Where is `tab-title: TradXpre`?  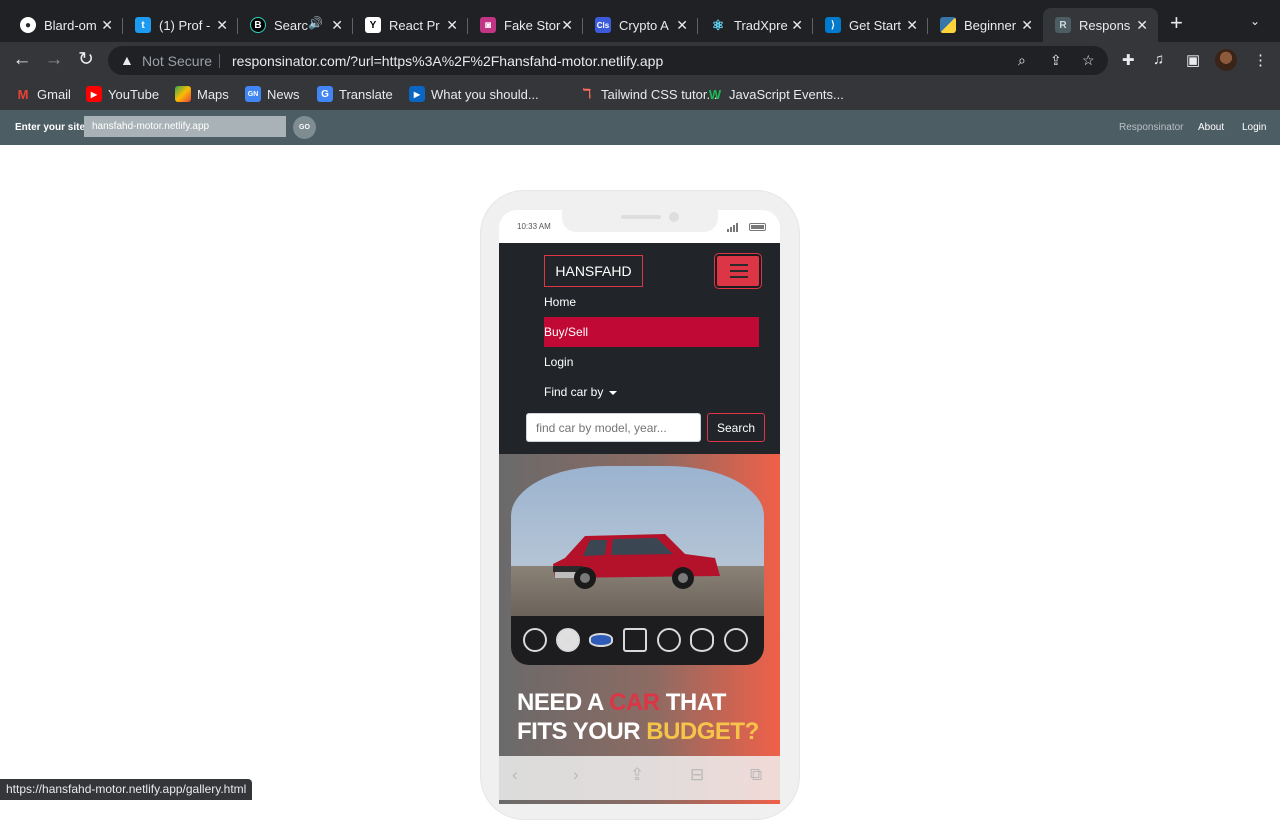 tab-title: TradXpre is located at coordinates (761, 25).